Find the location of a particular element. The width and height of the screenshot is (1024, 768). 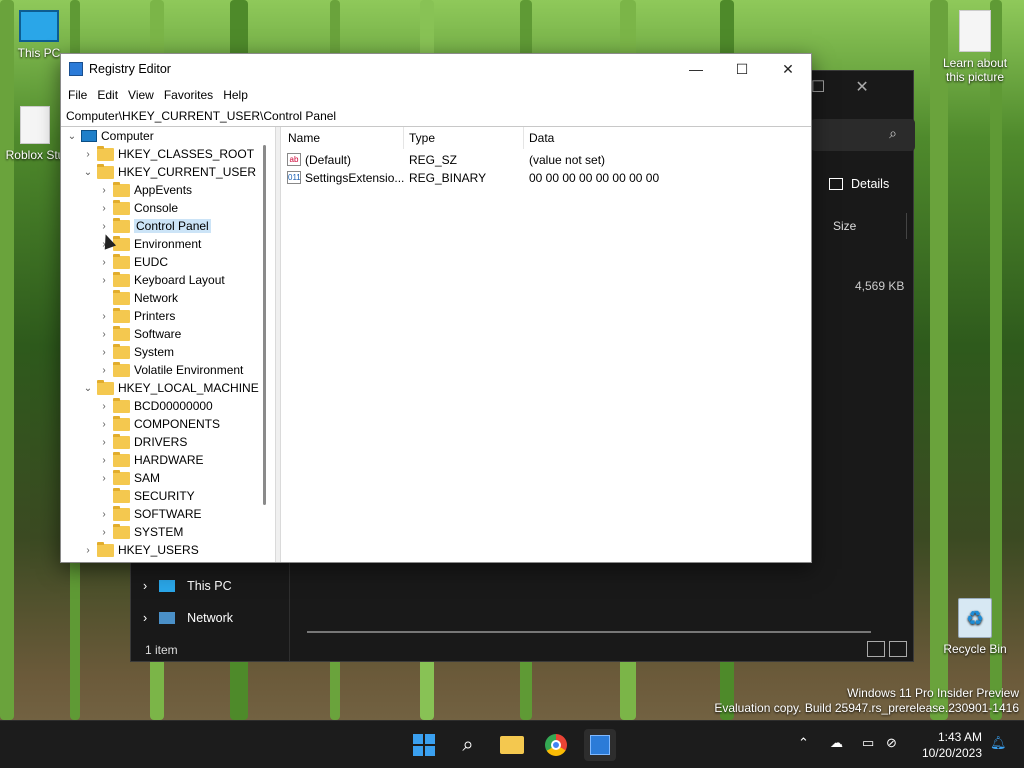

tree-node-network: Network is located at coordinates (137, 298).